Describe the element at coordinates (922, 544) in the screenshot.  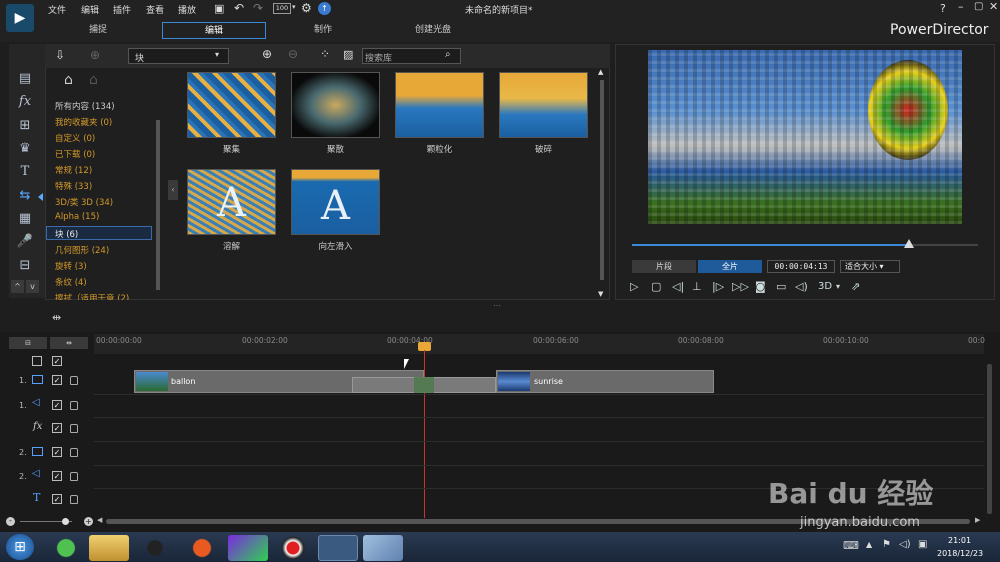
I see `tray-network-icon: ▣` at that location.